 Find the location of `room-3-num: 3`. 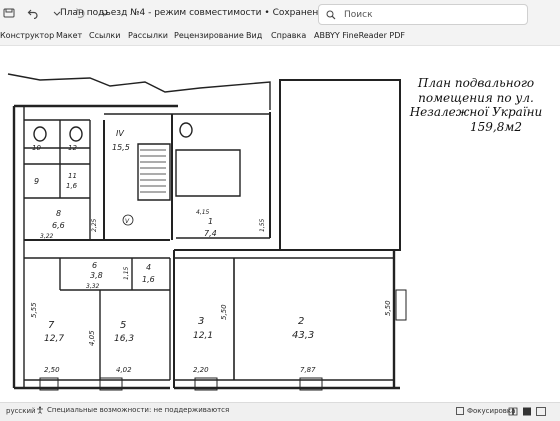

room-3-num: 3 is located at coordinates (201, 321).